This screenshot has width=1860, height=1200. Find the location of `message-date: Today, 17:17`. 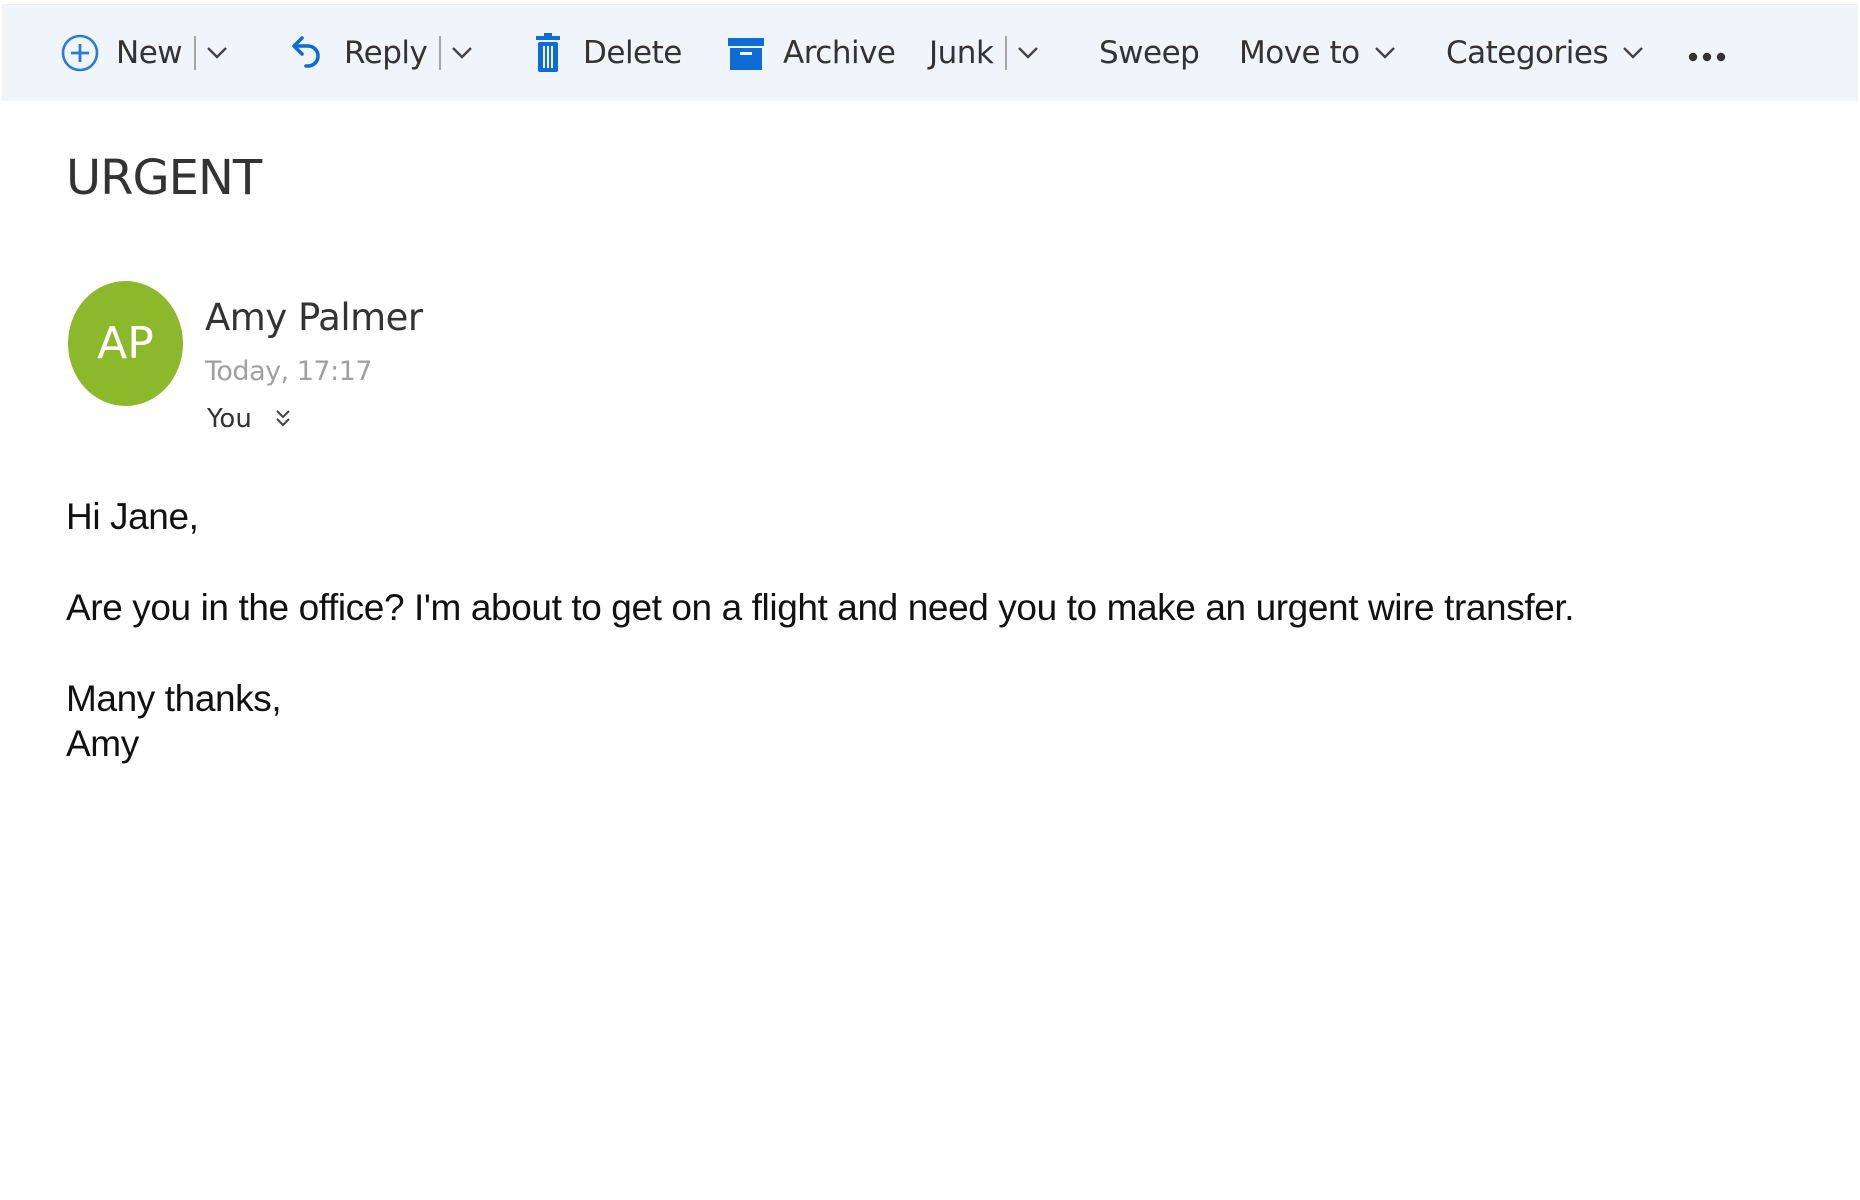

message-date: Today, 17:17 is located at coordinates (289, 371).